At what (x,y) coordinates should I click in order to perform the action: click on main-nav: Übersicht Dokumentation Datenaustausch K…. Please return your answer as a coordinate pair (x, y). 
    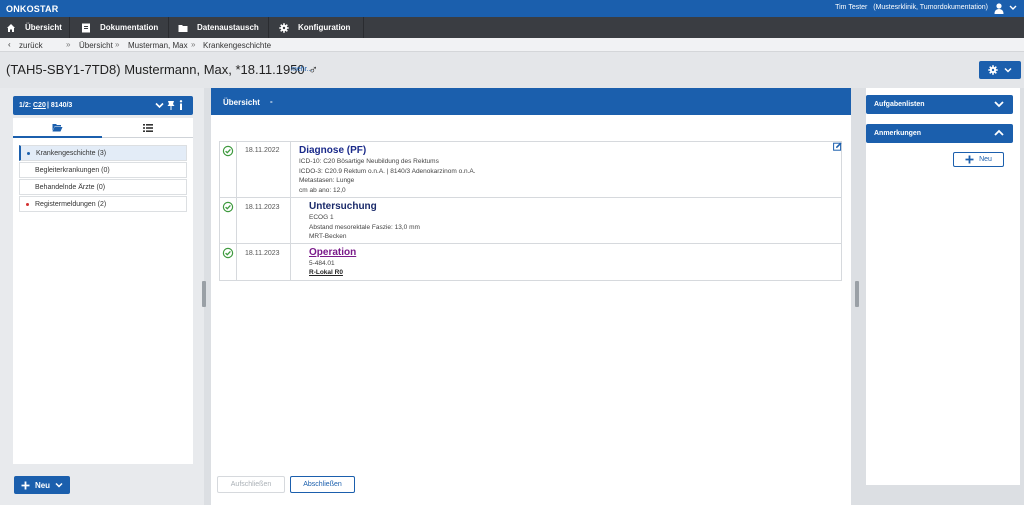
    Looking at the image, I should click on (512, 27).